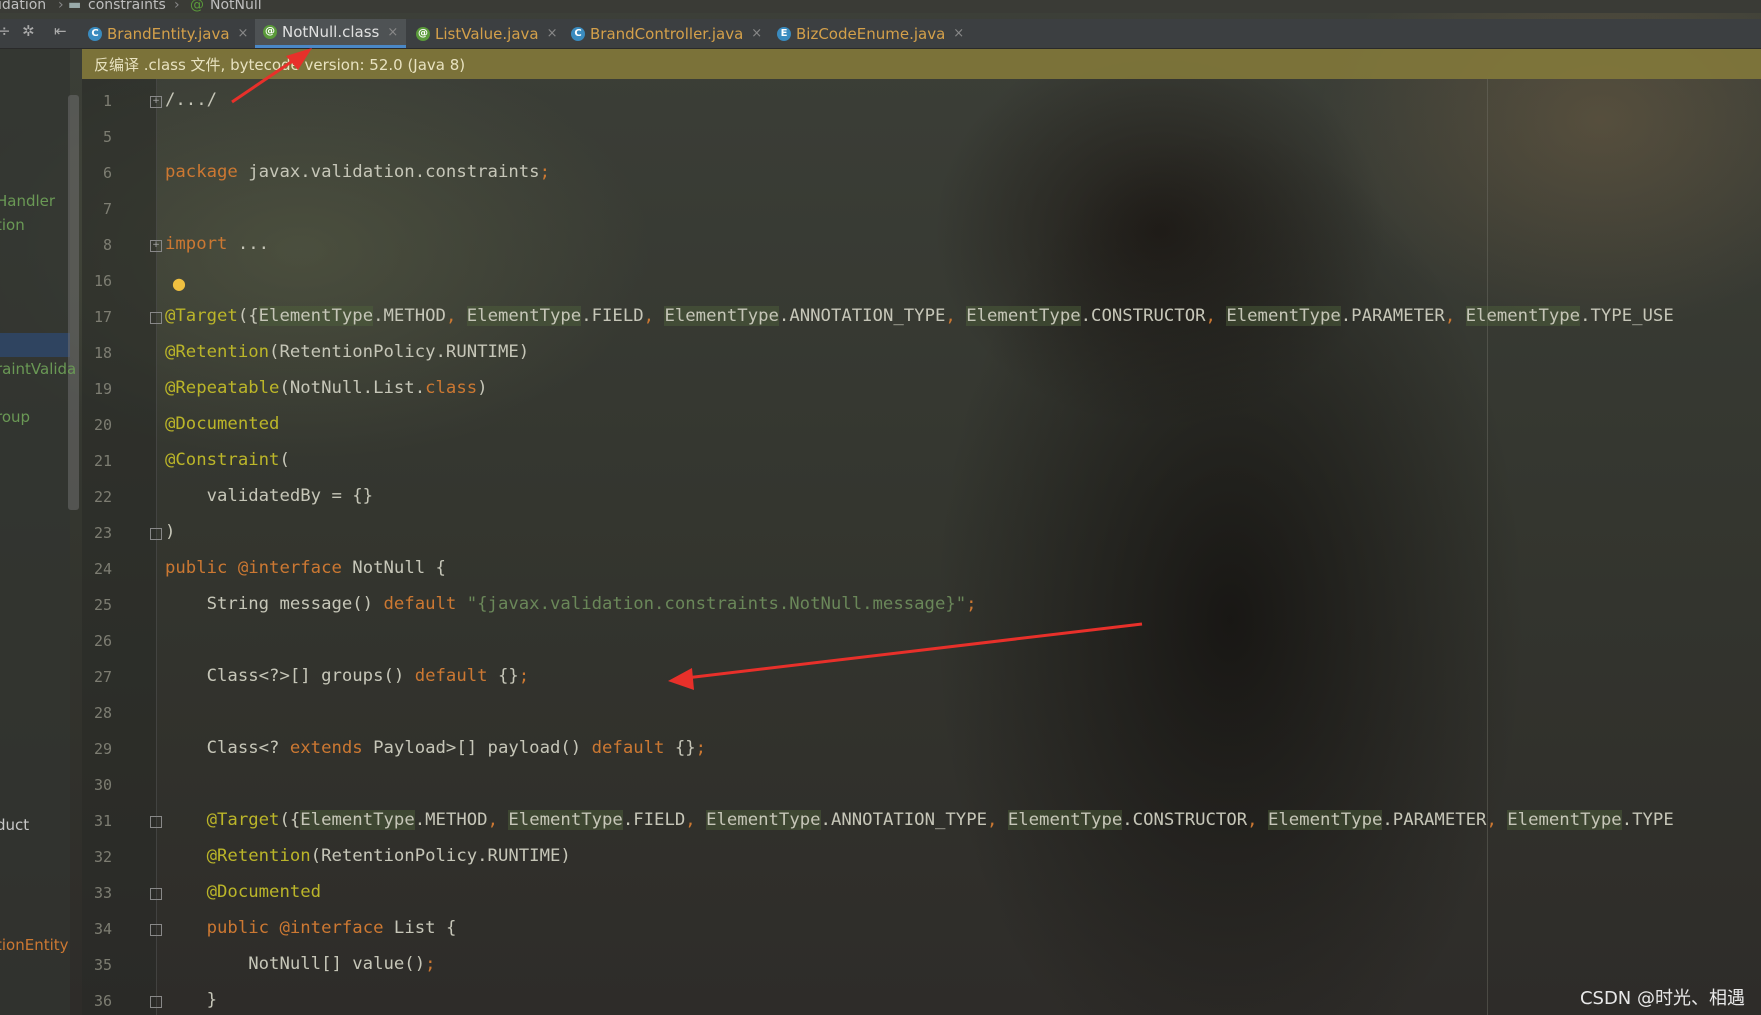  Describe the element at coordinates (102, 857) in the screenshot. I see `line-number: 32` at that location.